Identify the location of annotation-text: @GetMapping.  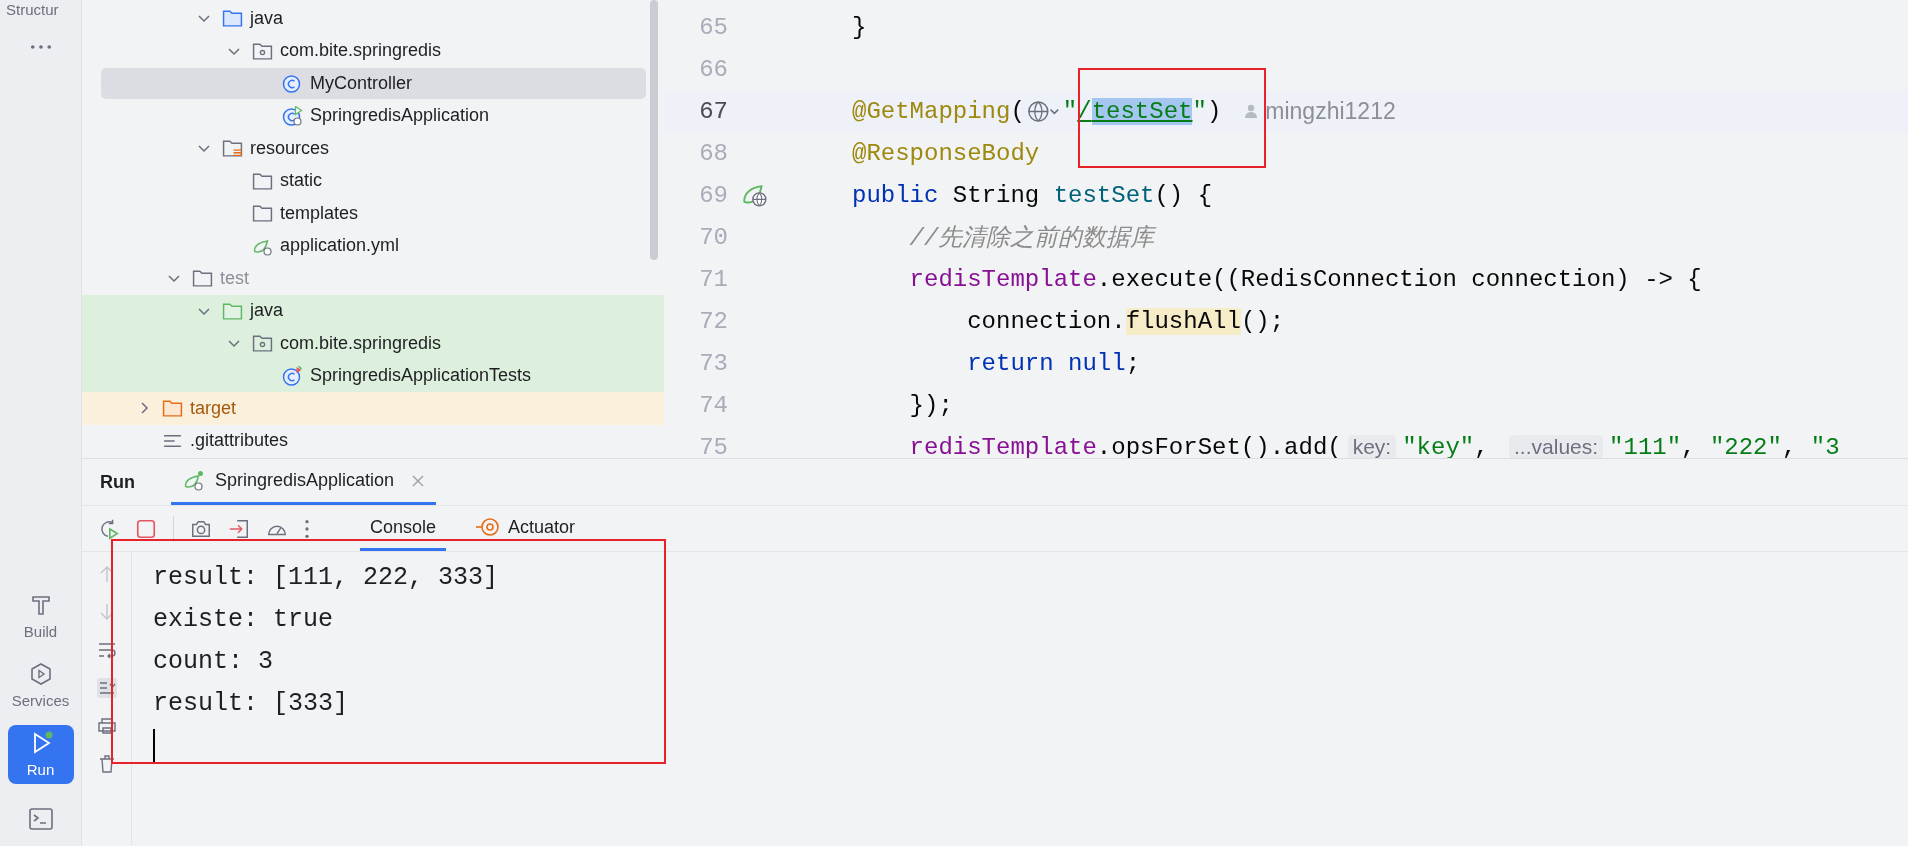
(931, 111).